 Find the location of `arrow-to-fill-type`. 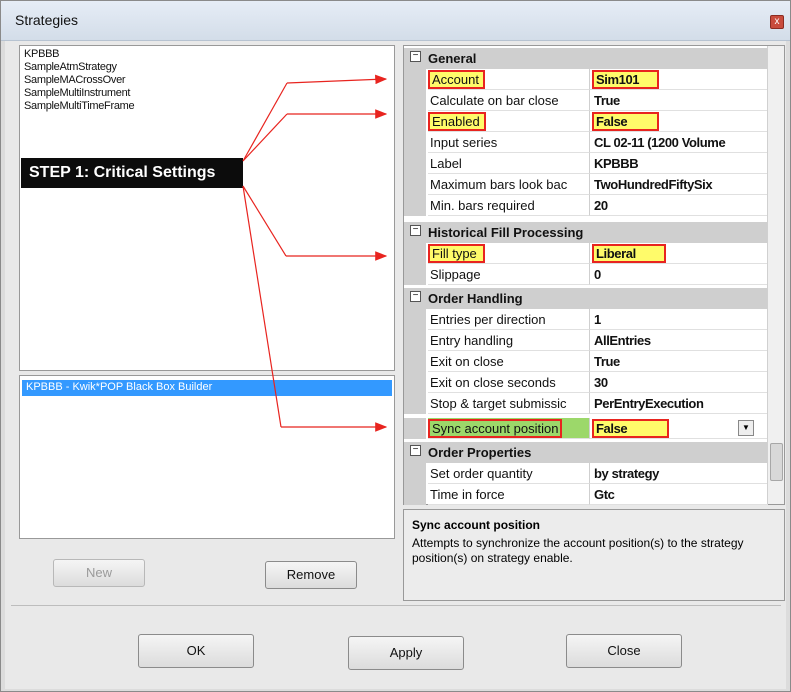

arrow-to-fill-type is located at coordinates (264, 221).